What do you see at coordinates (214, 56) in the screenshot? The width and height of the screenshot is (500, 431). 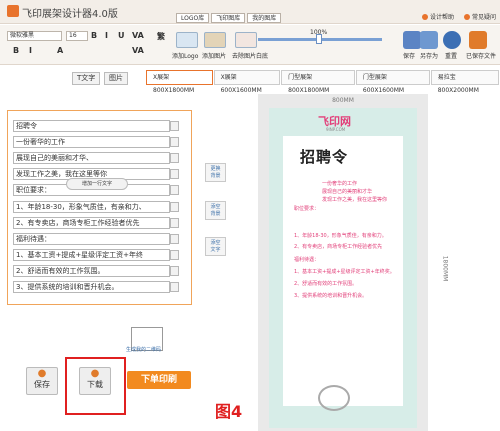 I see `add-image-label: 添加图片` at bounding box center [214, 56].